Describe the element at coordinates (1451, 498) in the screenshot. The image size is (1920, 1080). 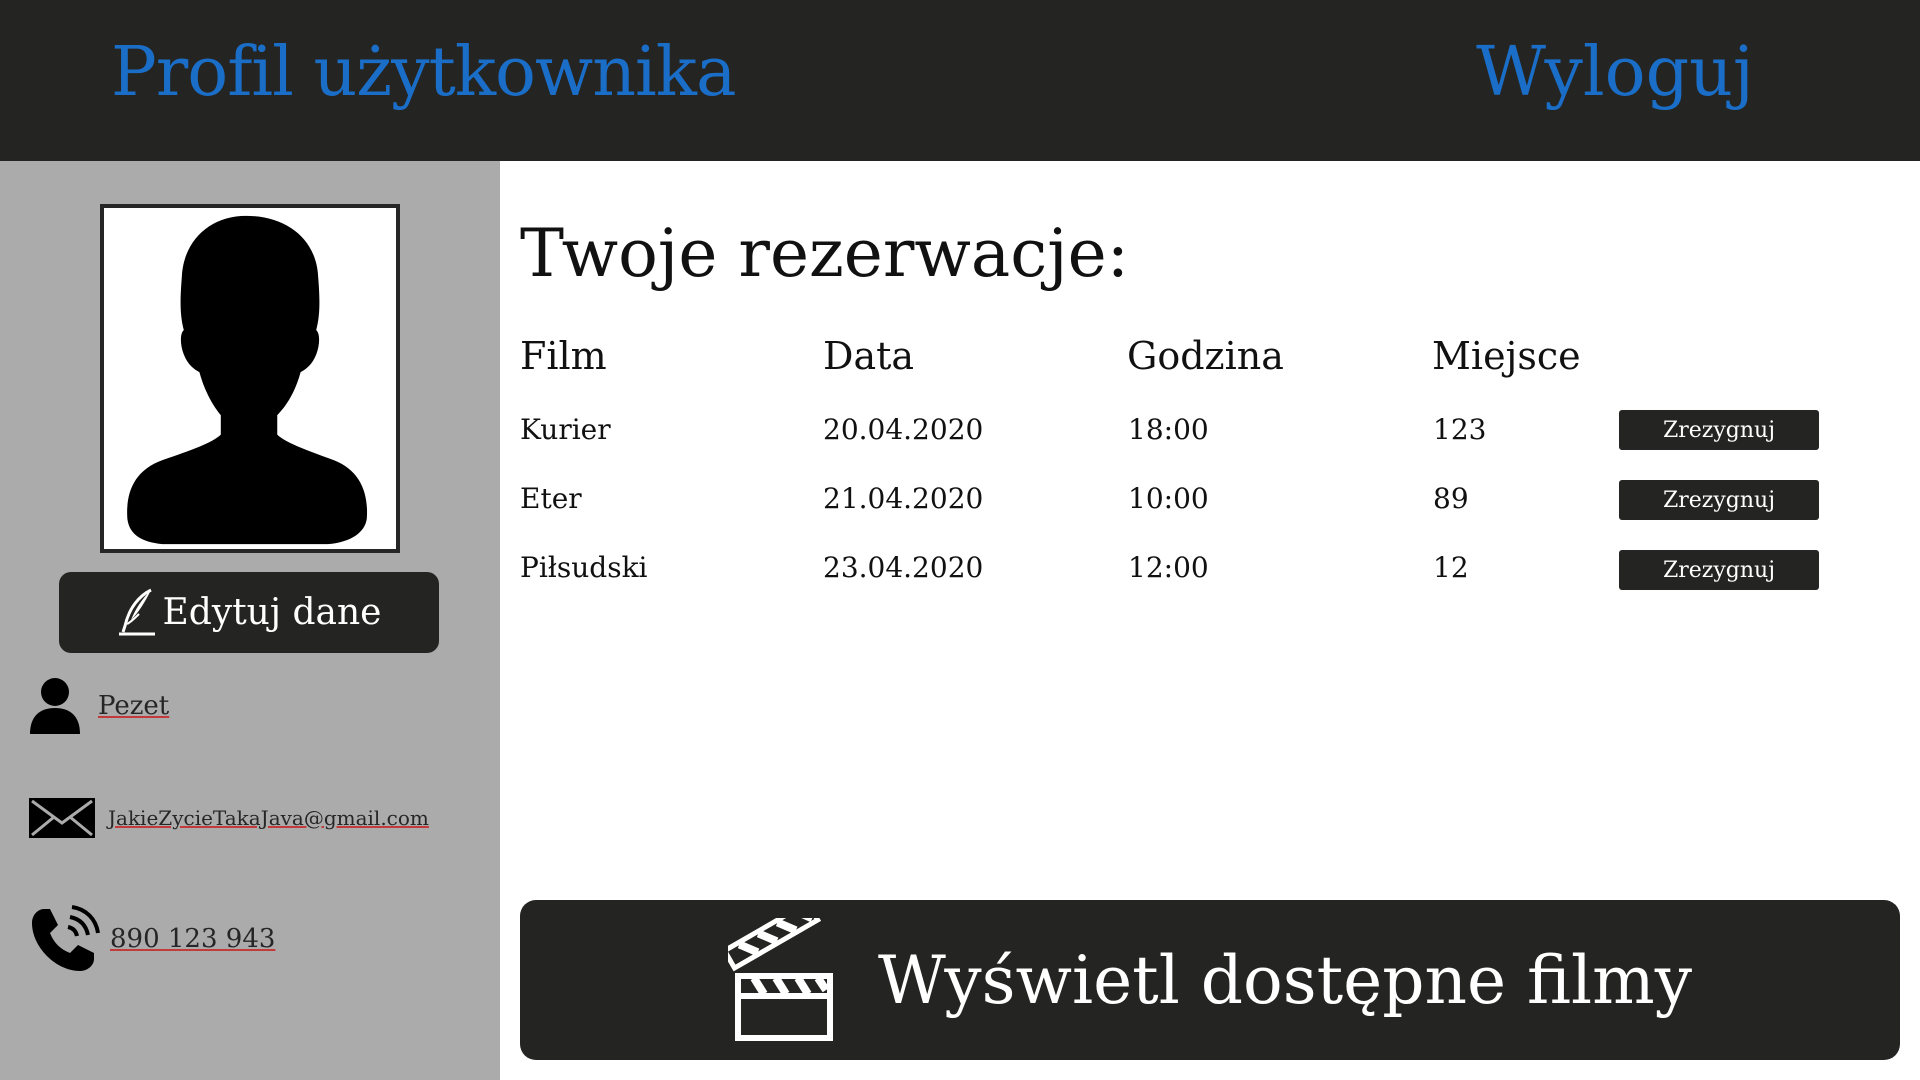
I see `cell-seat: 89` at that location.